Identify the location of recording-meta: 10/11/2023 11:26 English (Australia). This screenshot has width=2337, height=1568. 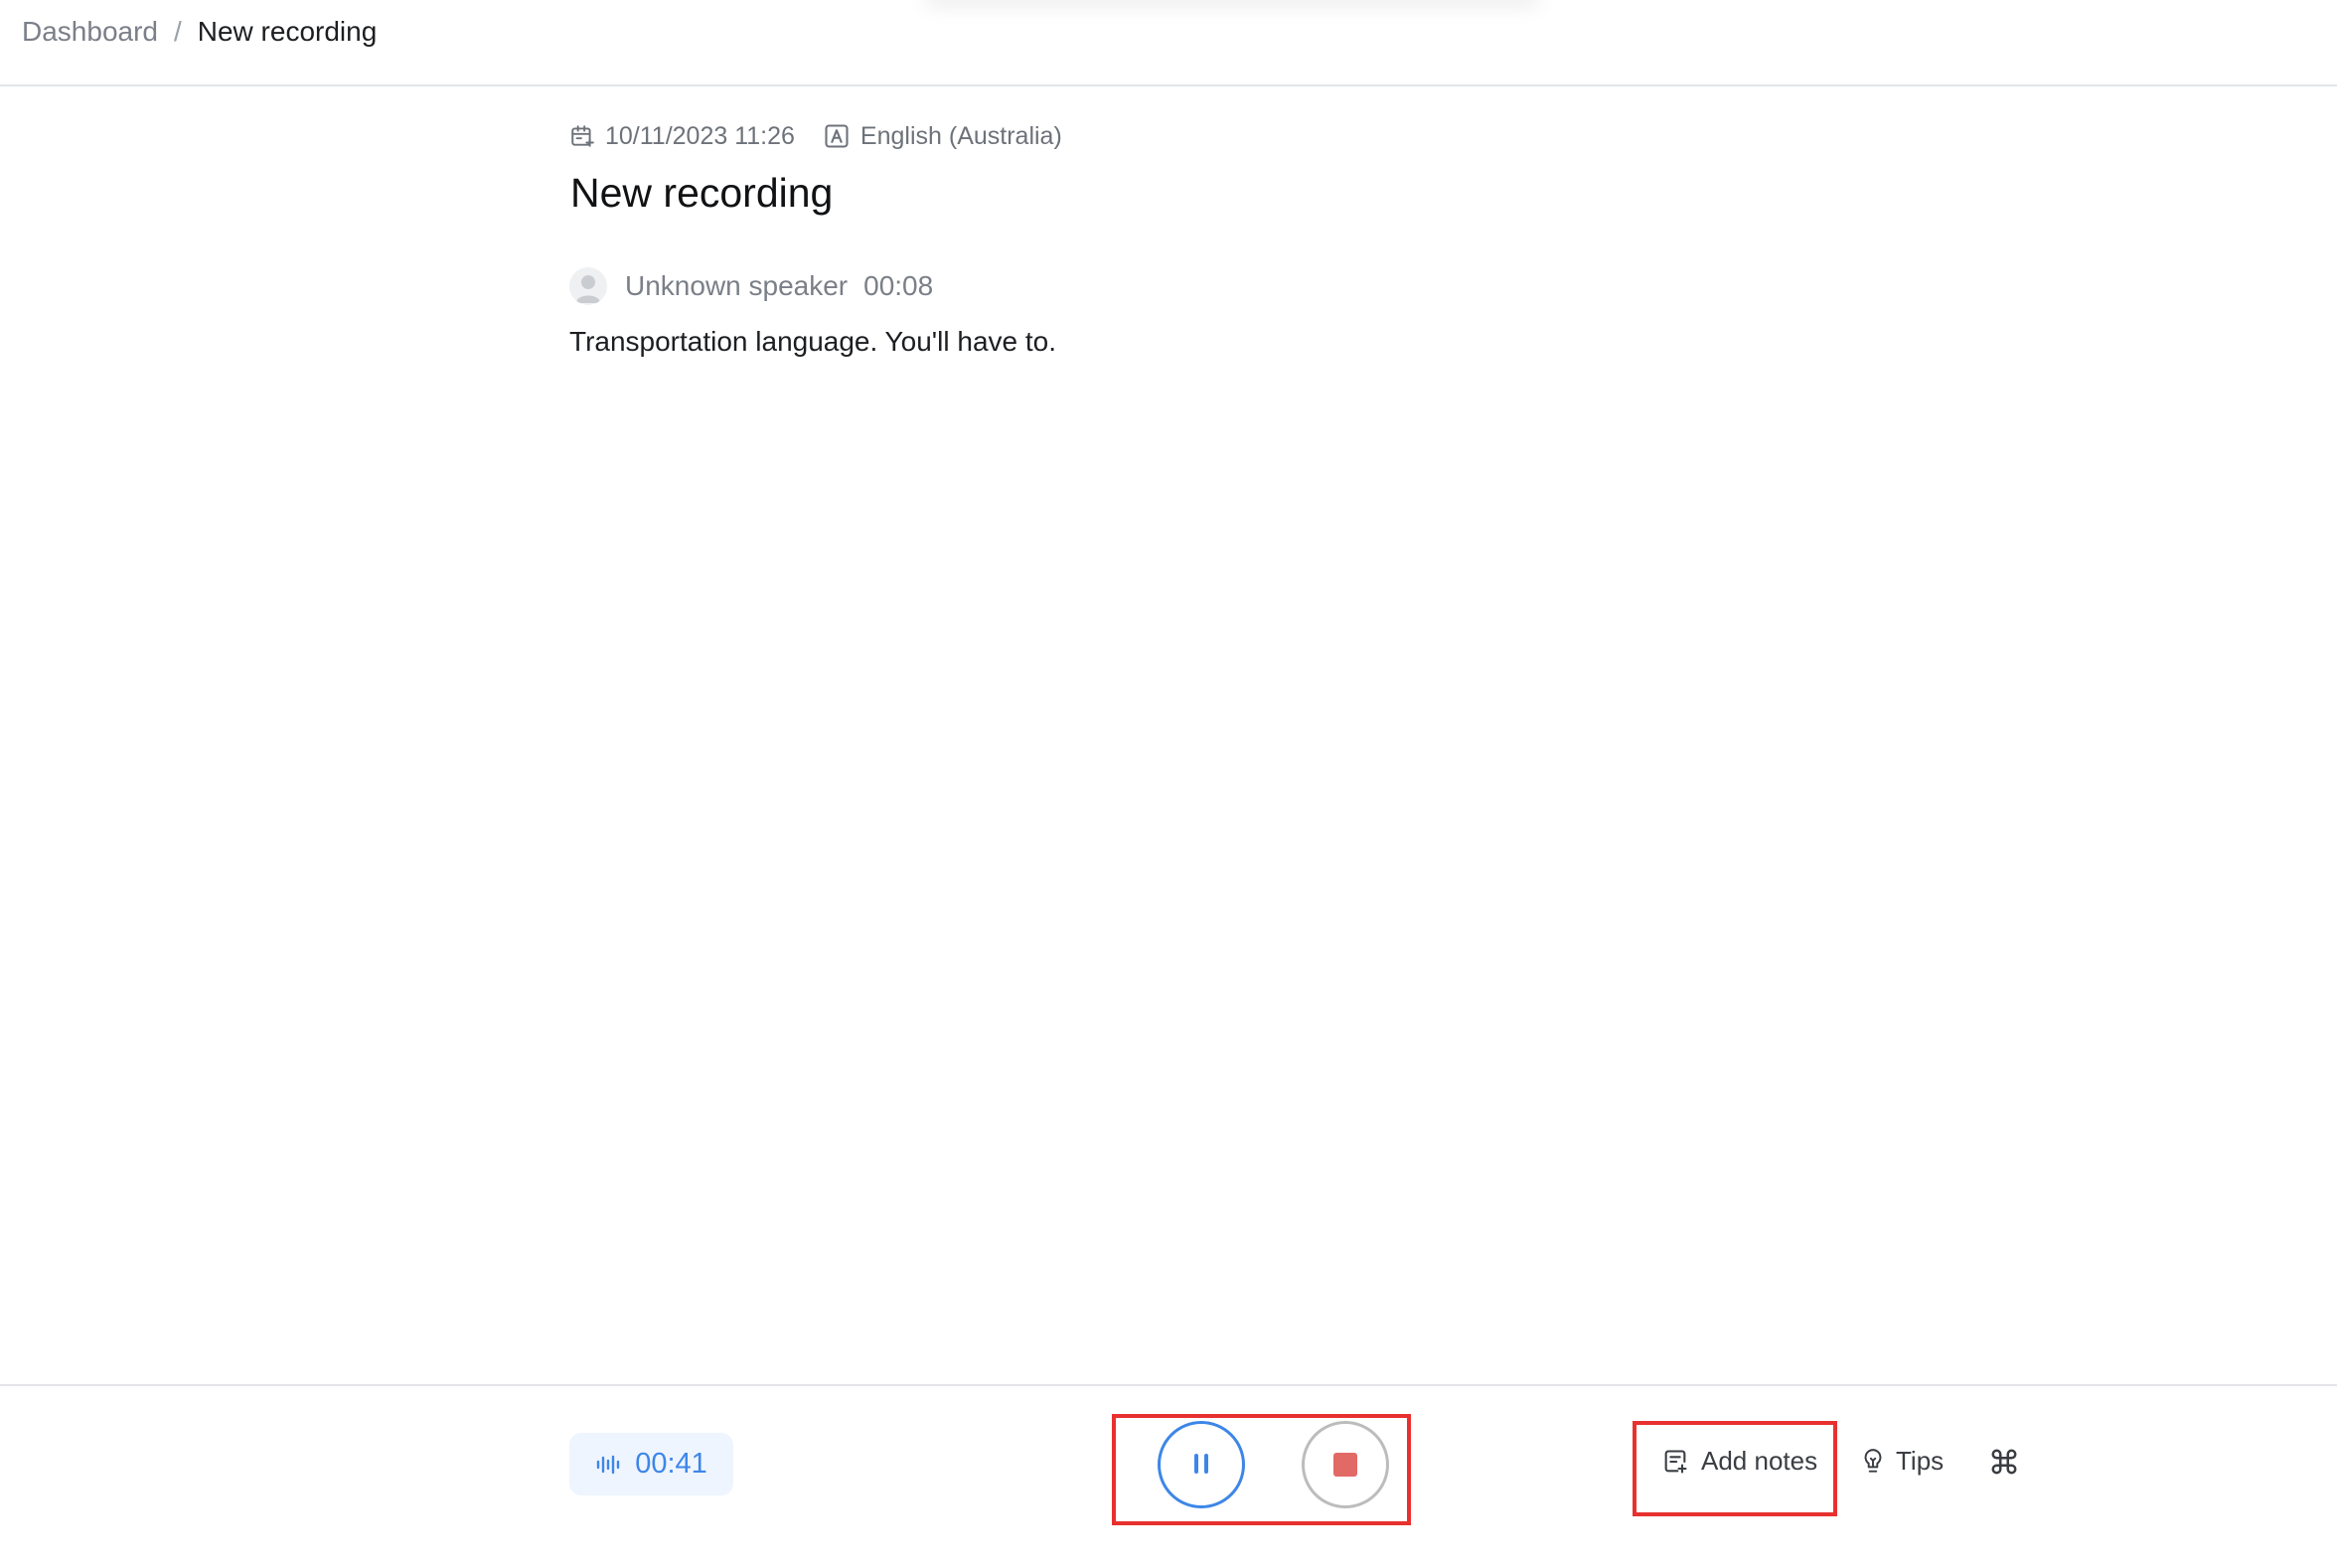
(815, 136).